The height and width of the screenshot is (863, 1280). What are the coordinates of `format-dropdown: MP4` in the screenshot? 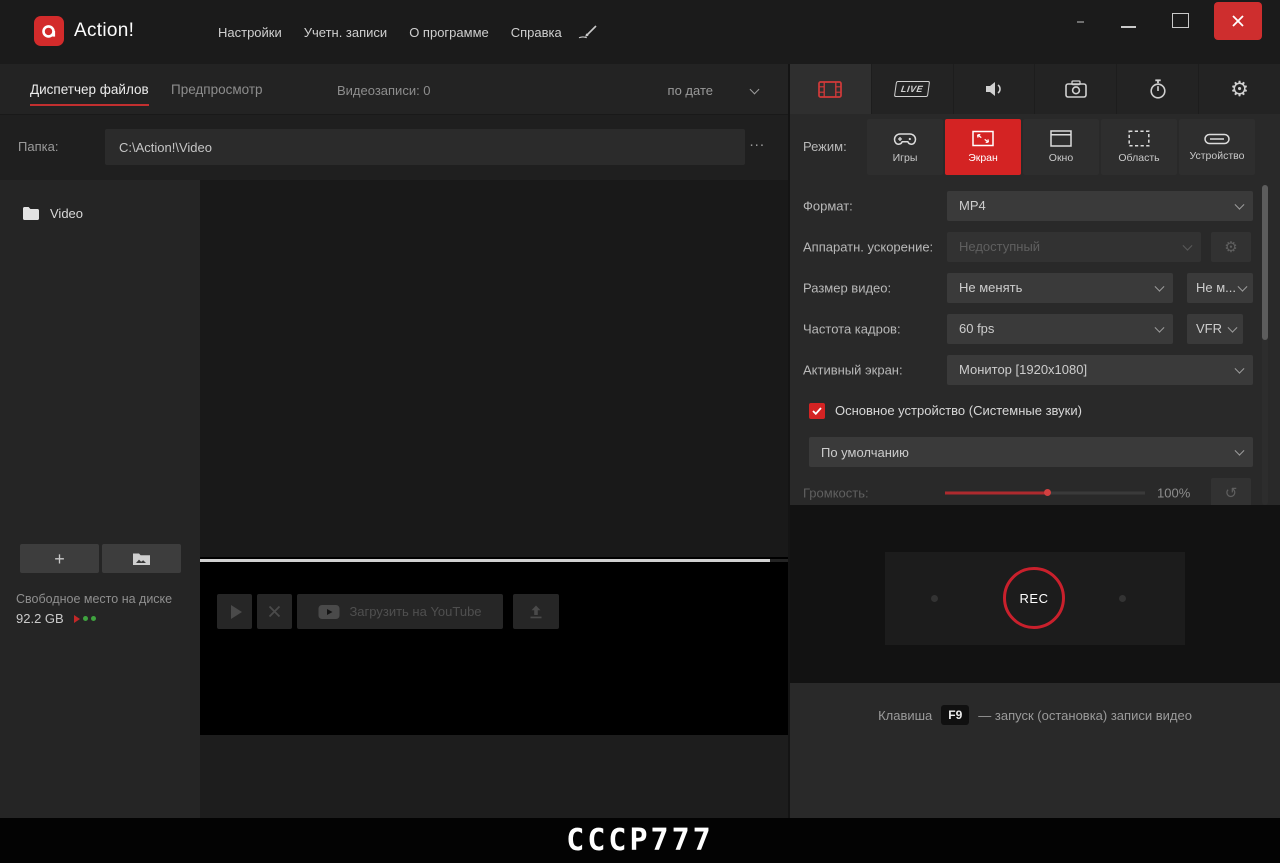 It's located at (1100, 205).